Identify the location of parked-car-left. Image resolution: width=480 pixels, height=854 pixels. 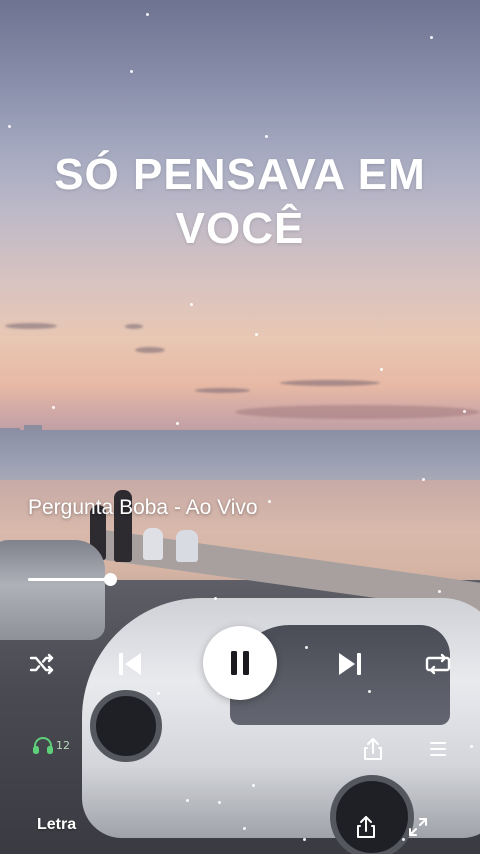
(52, 590).